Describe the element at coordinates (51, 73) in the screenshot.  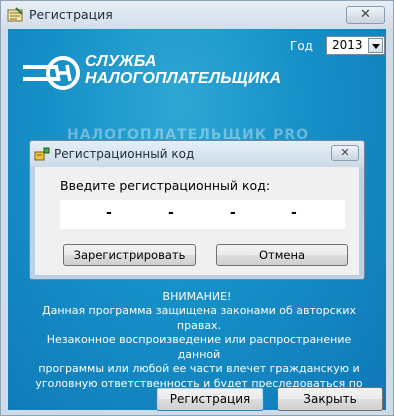
I see `brand-logo-icon` at that location.